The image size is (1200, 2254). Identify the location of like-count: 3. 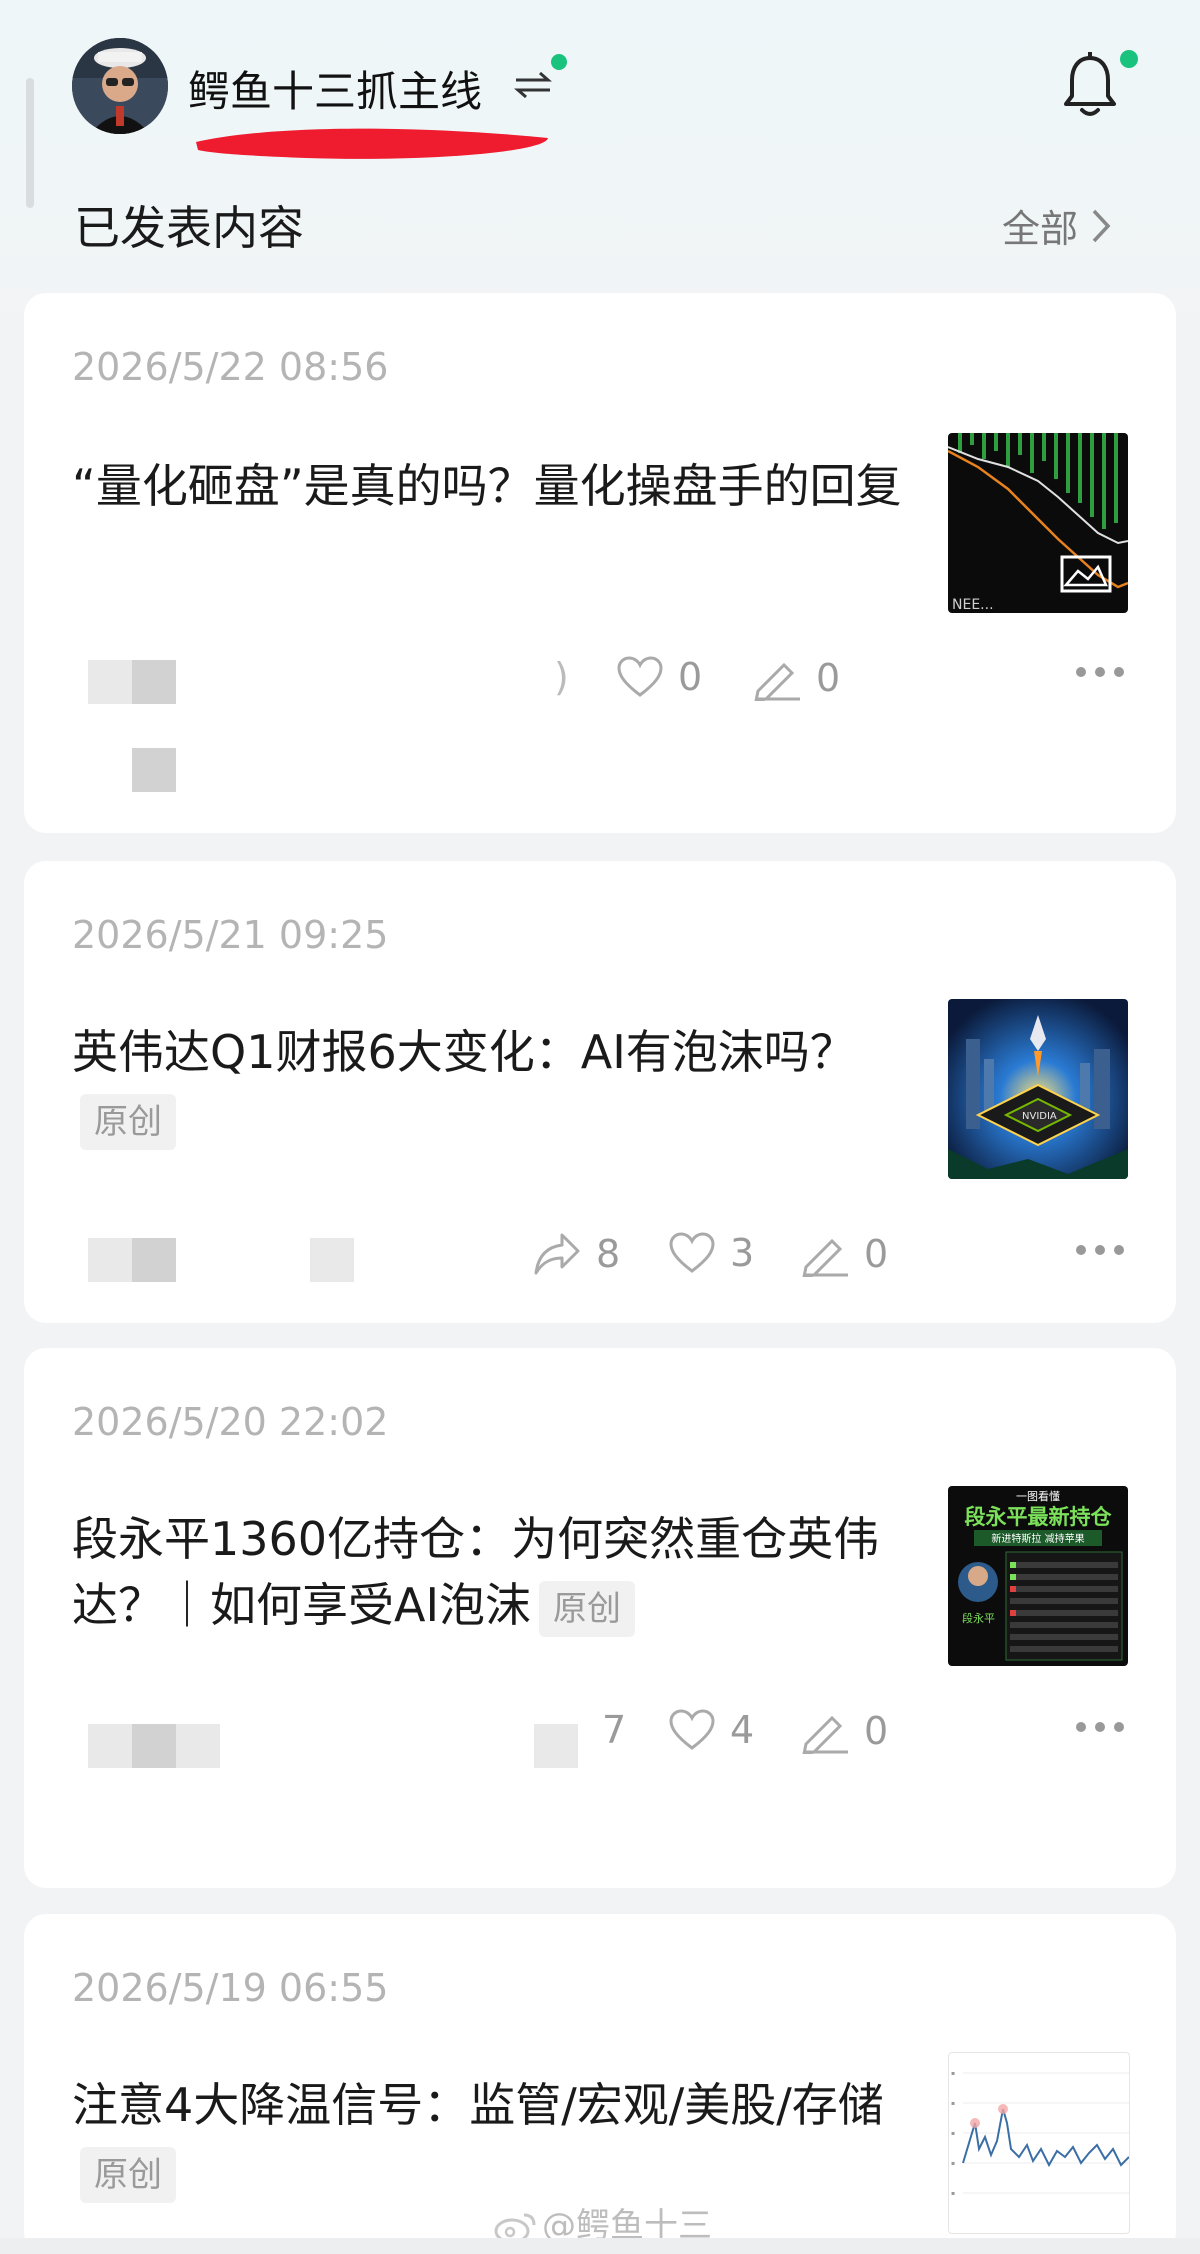
(742, 1253).